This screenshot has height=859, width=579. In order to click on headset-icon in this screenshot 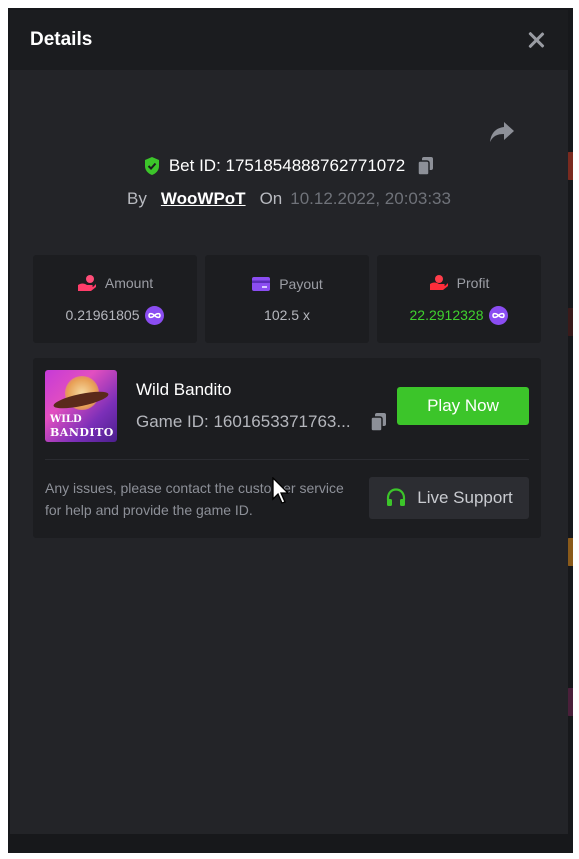, I will do `click(396, 497)`.